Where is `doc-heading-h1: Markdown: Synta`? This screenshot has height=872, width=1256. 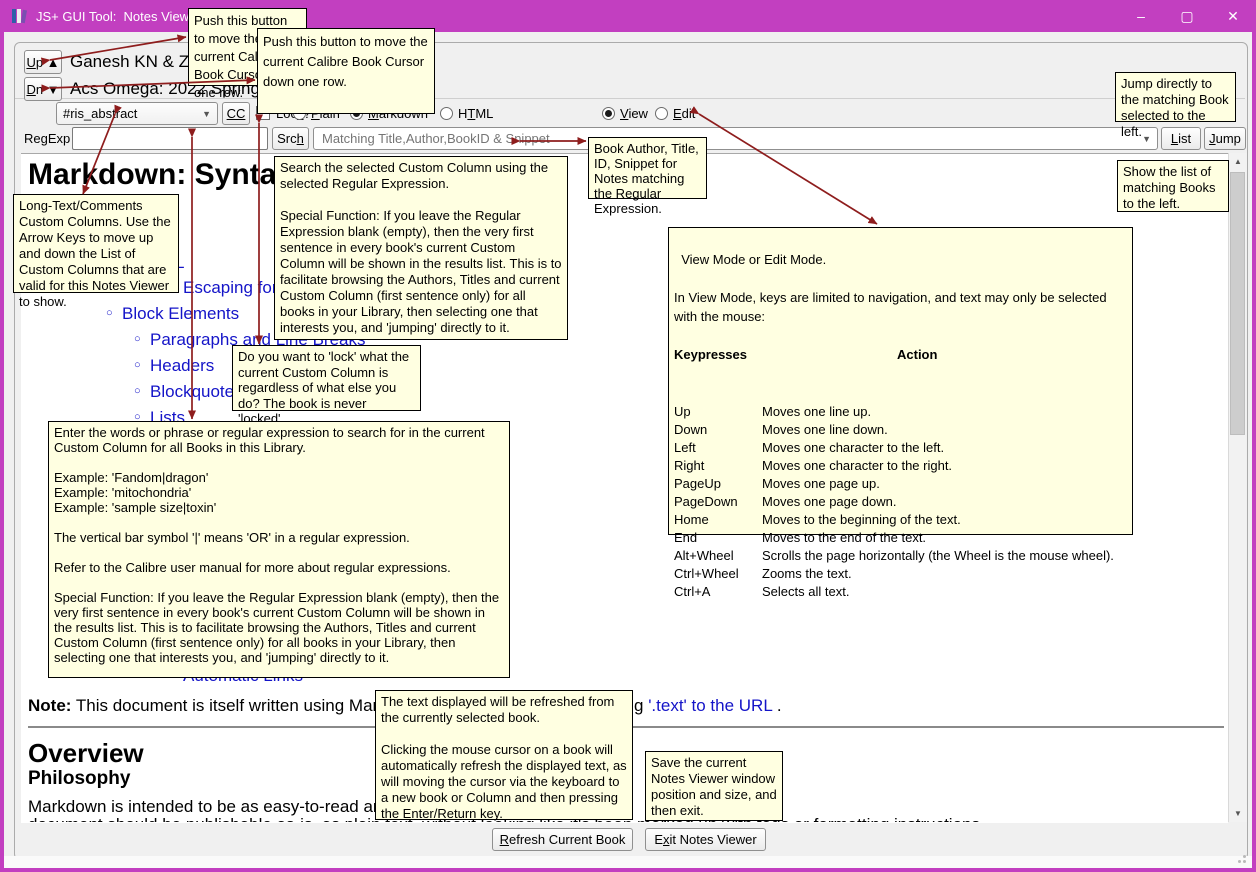
doc-heading-h1: Markdown: Synta is located at coordinates (152, 174).